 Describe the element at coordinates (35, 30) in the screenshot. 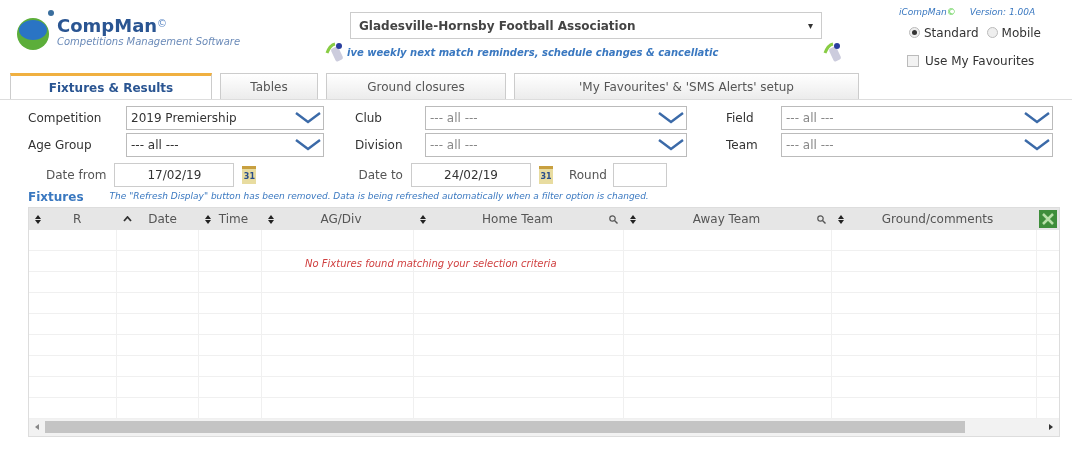

I see `globe-logo-icon` at that location.